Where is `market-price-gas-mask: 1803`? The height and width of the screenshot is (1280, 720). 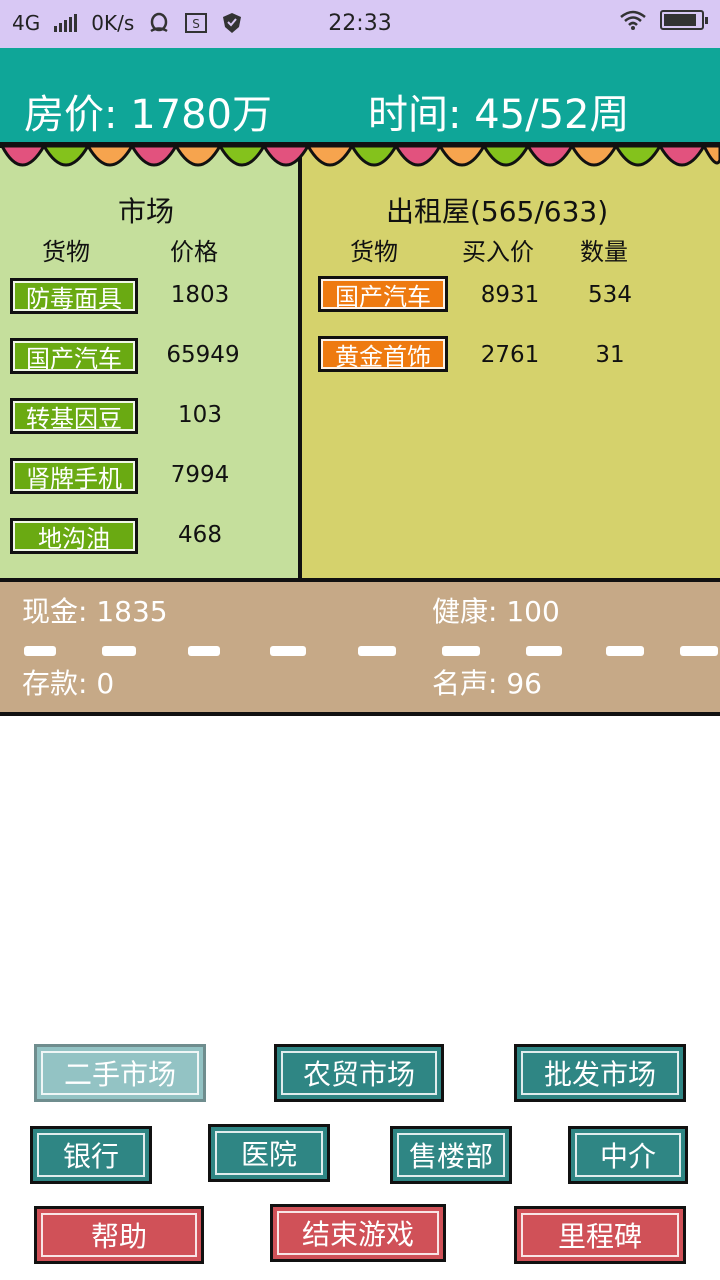
market-price-gas-mask: 1803 is located at coordinates (200, 295).